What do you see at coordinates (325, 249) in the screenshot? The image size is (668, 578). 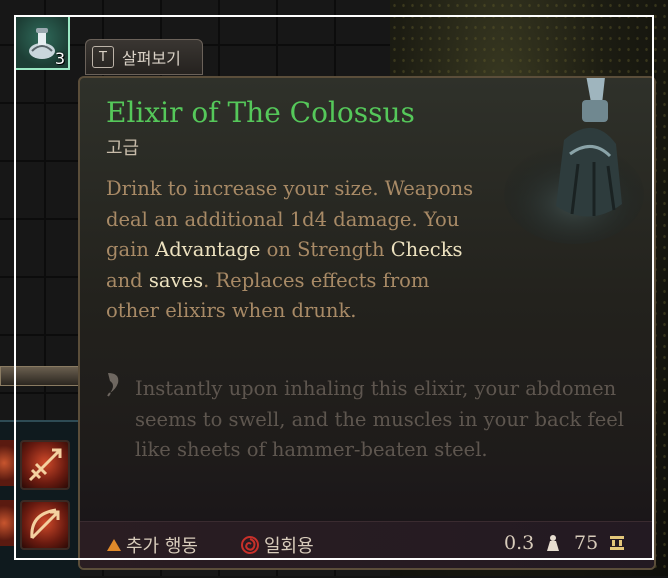 I see `description-text: on Strength` at bounding box center [325, 249].